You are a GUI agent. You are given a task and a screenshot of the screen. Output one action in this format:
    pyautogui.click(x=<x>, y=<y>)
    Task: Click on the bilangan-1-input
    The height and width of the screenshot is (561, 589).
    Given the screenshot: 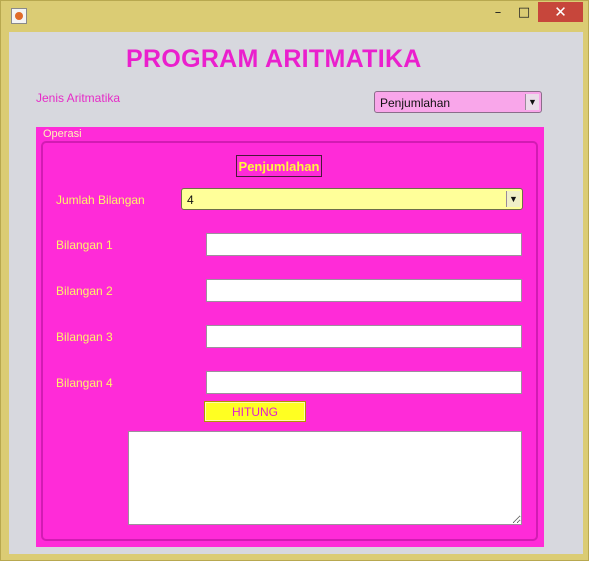 What is the action you would take?
    pyautogui.click(x=364, y=244)
    